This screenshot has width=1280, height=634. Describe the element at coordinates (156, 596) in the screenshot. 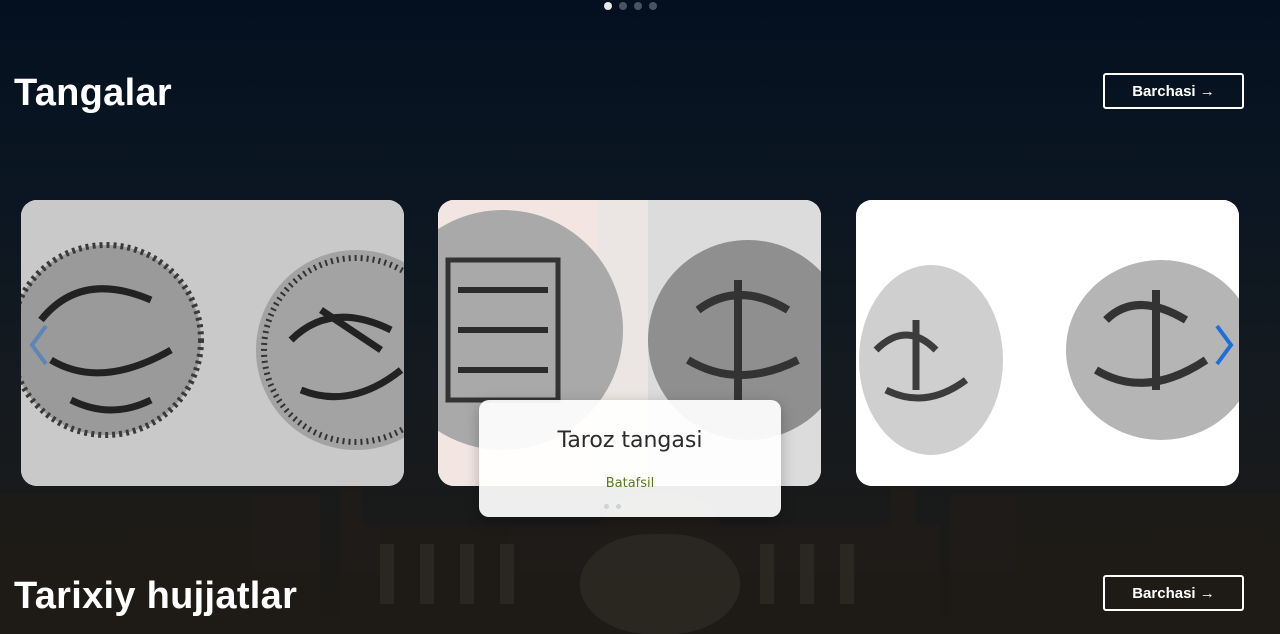

I see `section-title-tarixiy-hujjatlar: Tarixiy hujjatlar` at that location.